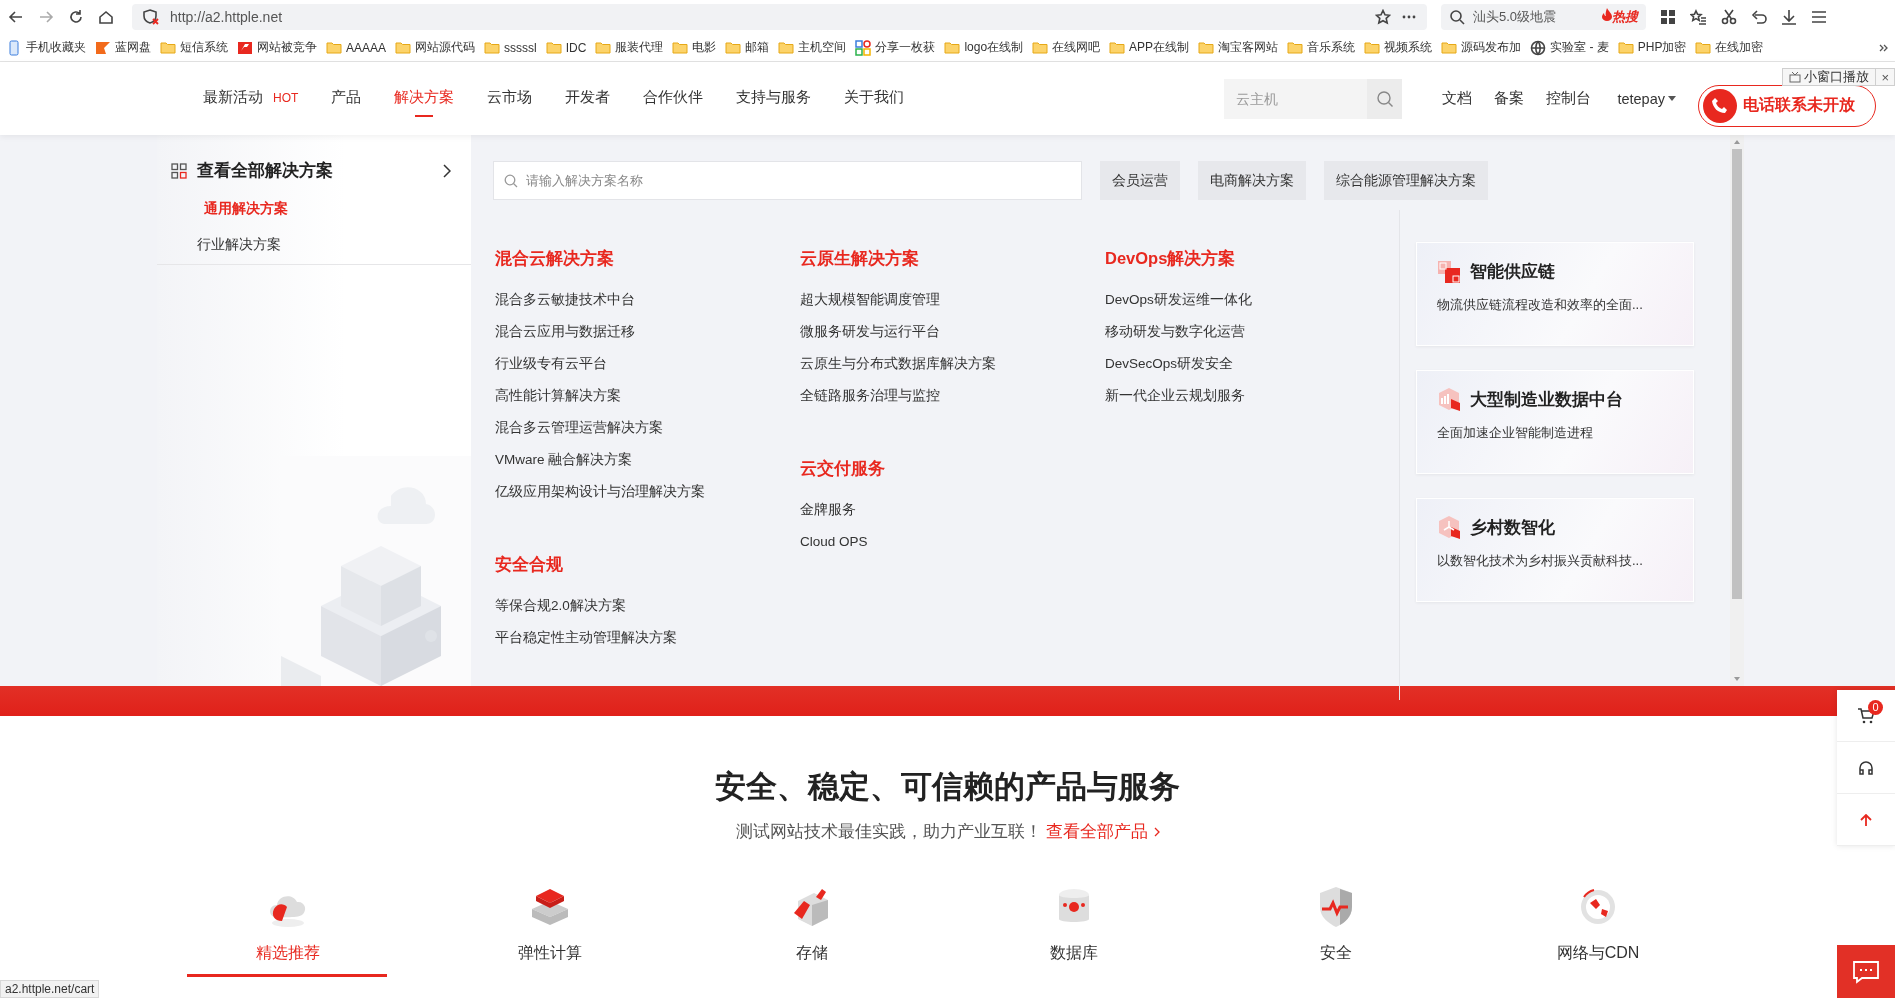  What do you see at coordinates (314, 245) in the screenshot?
I see `category-item: 行业解决方案` at bounding box center [314, 245].